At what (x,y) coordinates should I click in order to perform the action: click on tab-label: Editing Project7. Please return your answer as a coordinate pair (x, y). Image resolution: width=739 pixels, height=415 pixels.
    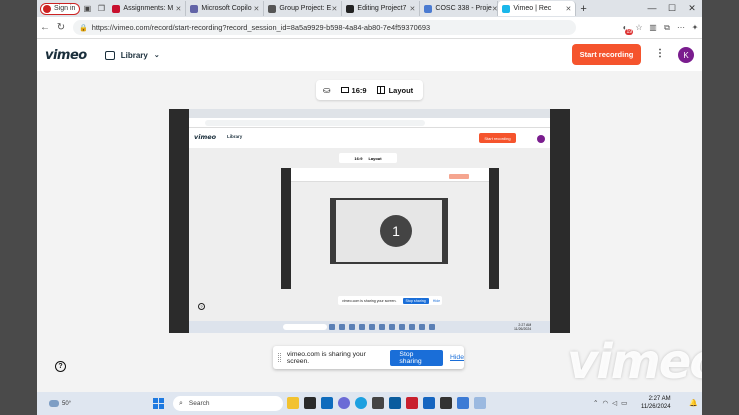
    Looking at the image, I should click on (382, 8).